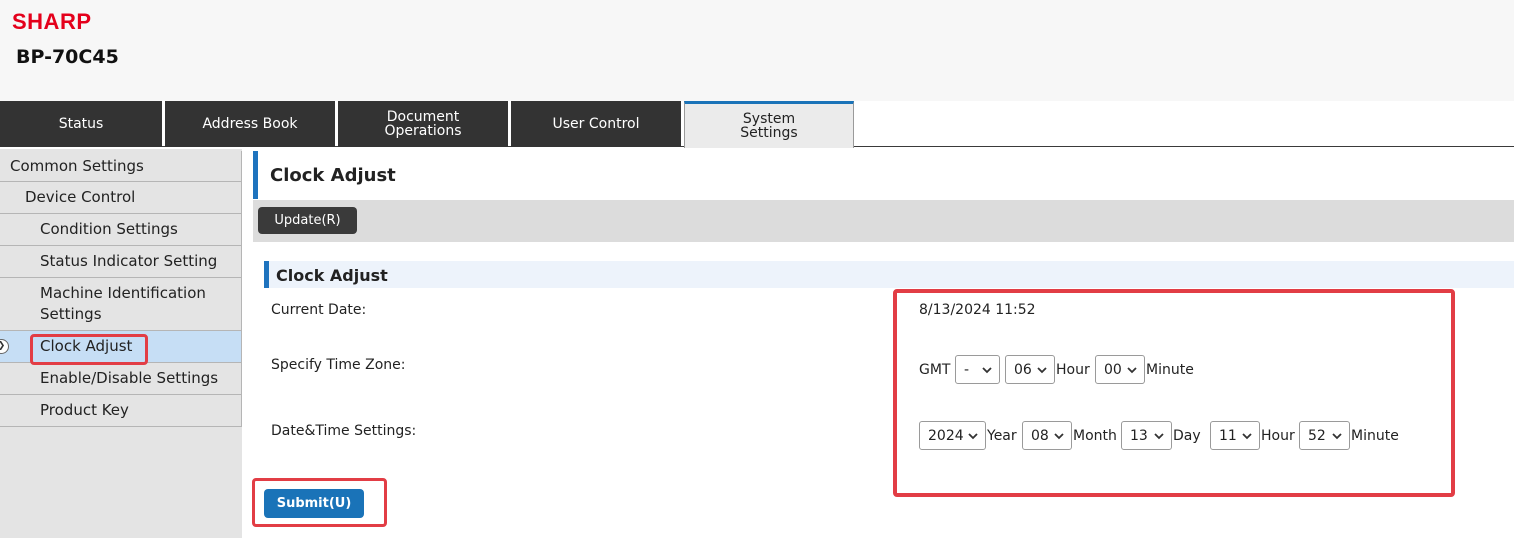  Describe the element at coordinates (129, 378) in the screenshot. I see `sidebar-item-label: Enable/Disable Settings` at that location.